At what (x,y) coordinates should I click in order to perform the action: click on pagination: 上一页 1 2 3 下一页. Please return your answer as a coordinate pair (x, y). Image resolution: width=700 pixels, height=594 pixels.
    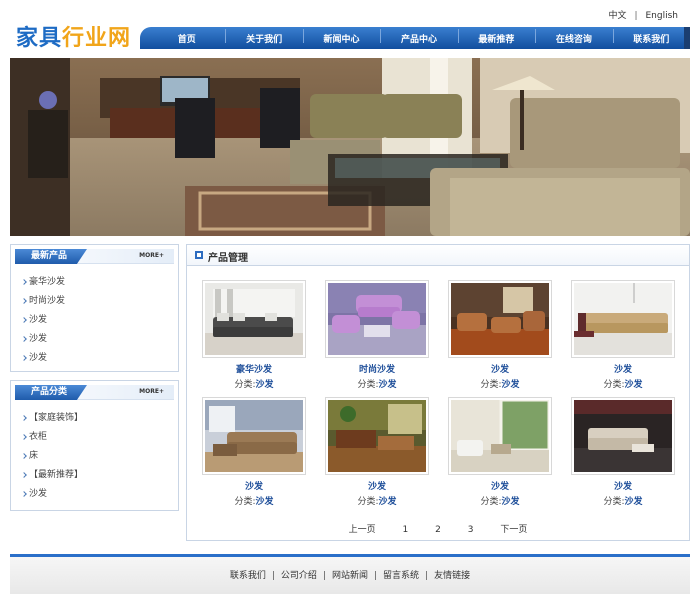
    Looking at the image, I should click on (438, 528).